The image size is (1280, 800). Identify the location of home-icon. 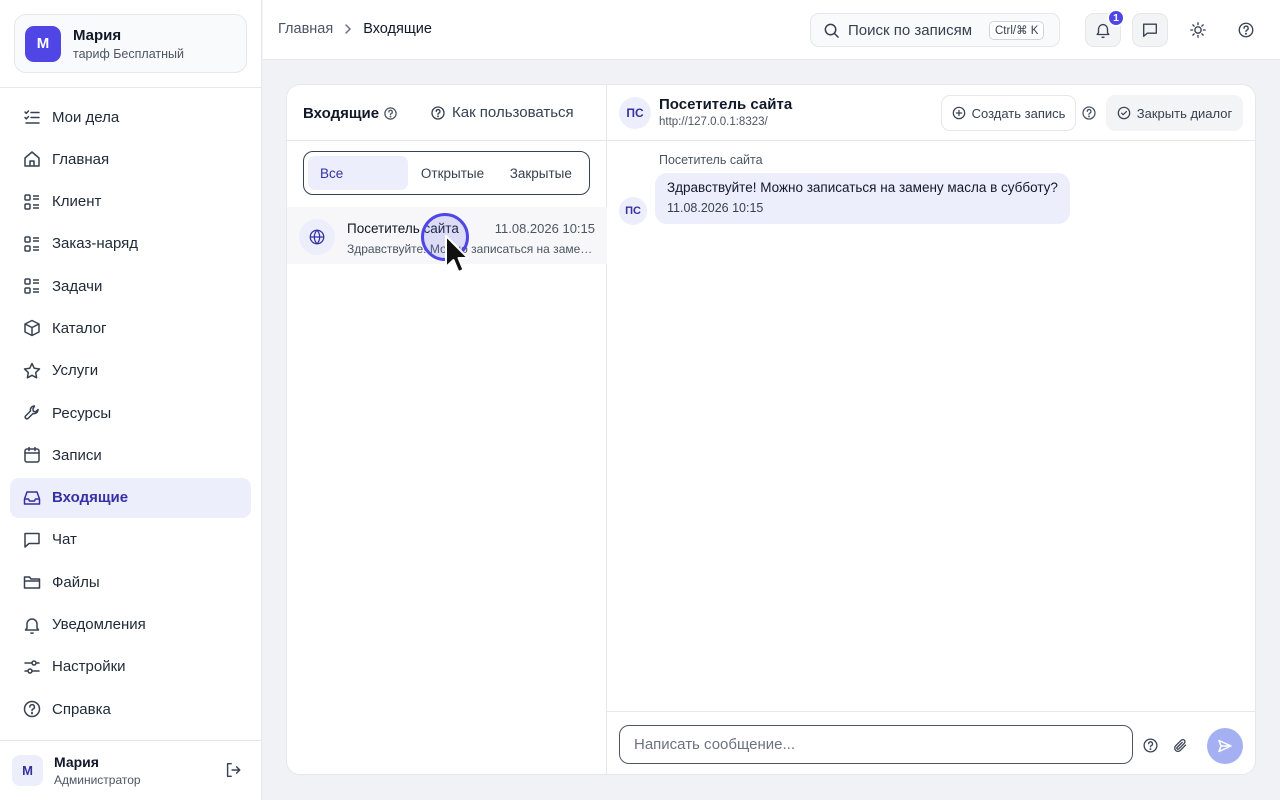
(32, 159).